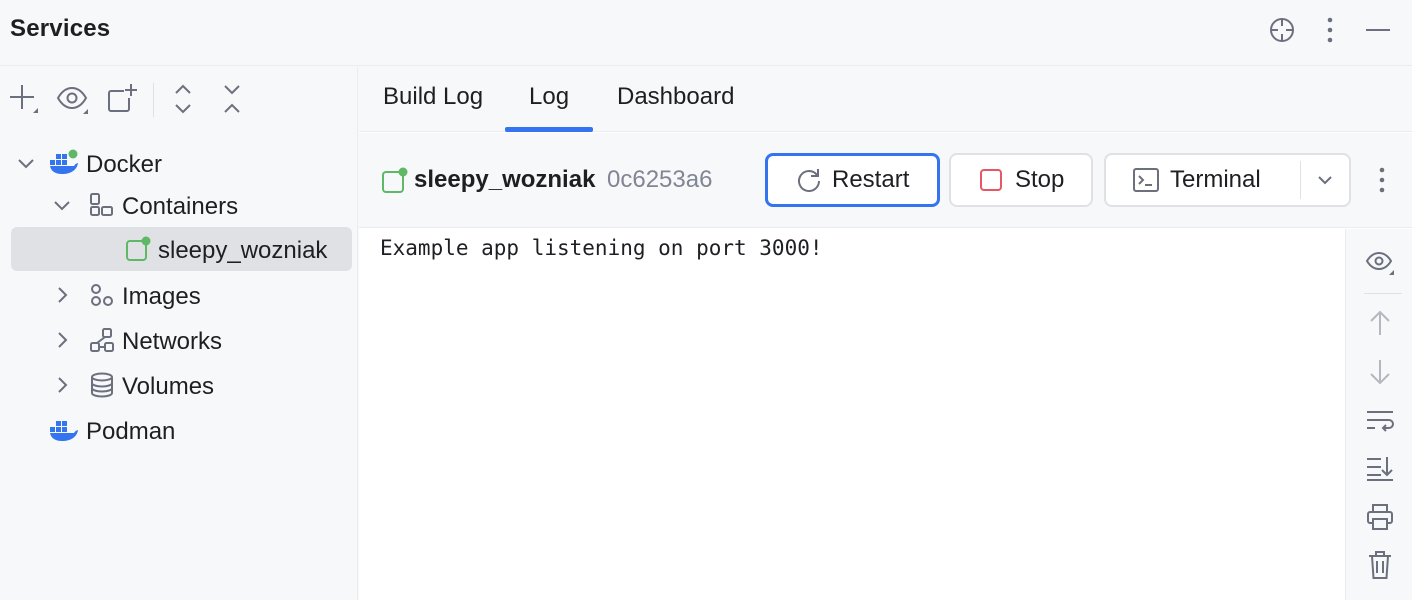 This screenshot has width=1412, height=600. Describe the element at coordinates (1215, 179) in the screenshot. I see `terminal-label: Terminal` at that location.